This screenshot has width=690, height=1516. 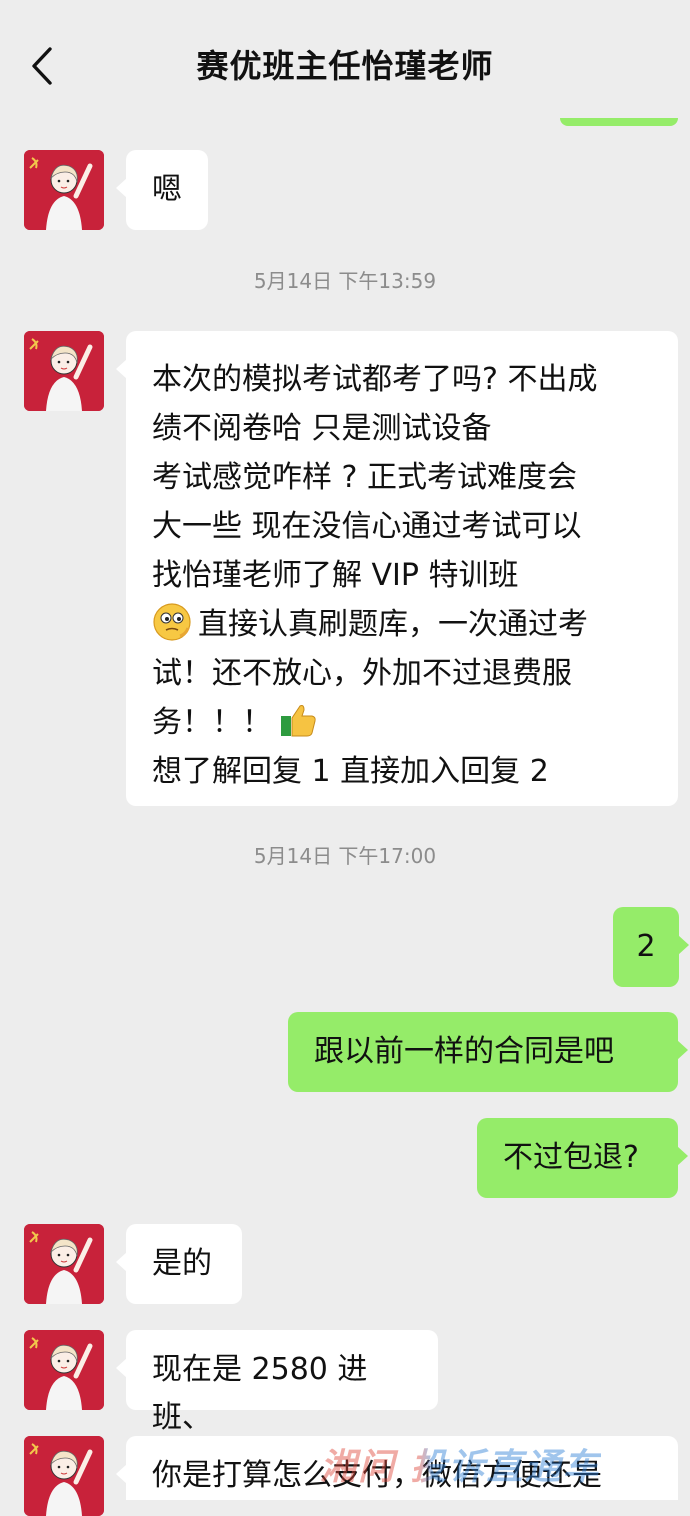 What do you see at coordinates (345, 281) in the screenshot?
I see `message-timestamp: 5月14日 下午13:59` at bounding box center [345, 281].